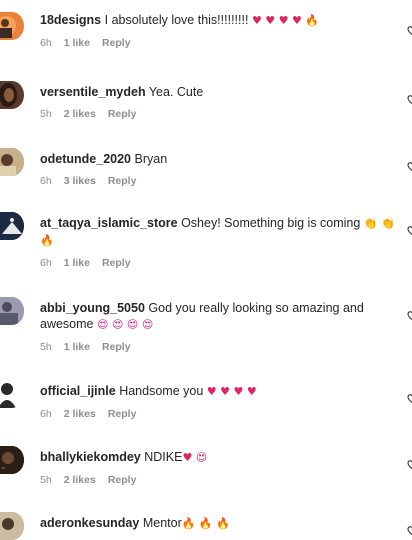 The height and width of the screenshot is (540, 412). Describe the element at coordinates (271, 223) in the screenshot. I see `comment-body: Oshey! Something big is coming` at that location.